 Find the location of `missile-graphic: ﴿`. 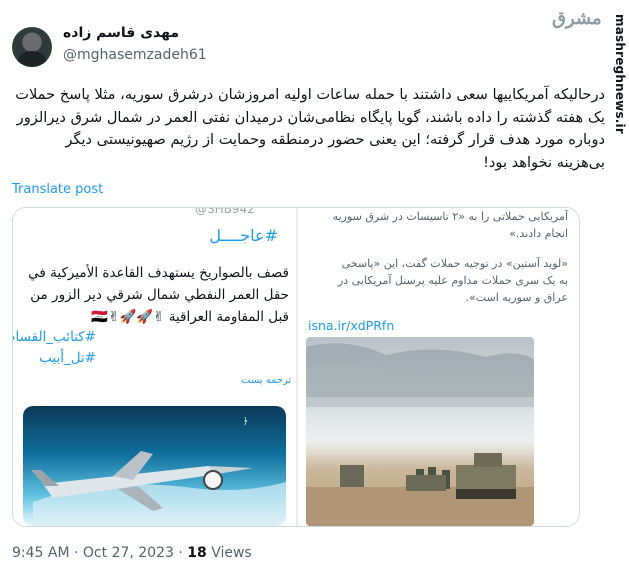

missile-graphic: ﴿ is located at coordinates (158, 471).